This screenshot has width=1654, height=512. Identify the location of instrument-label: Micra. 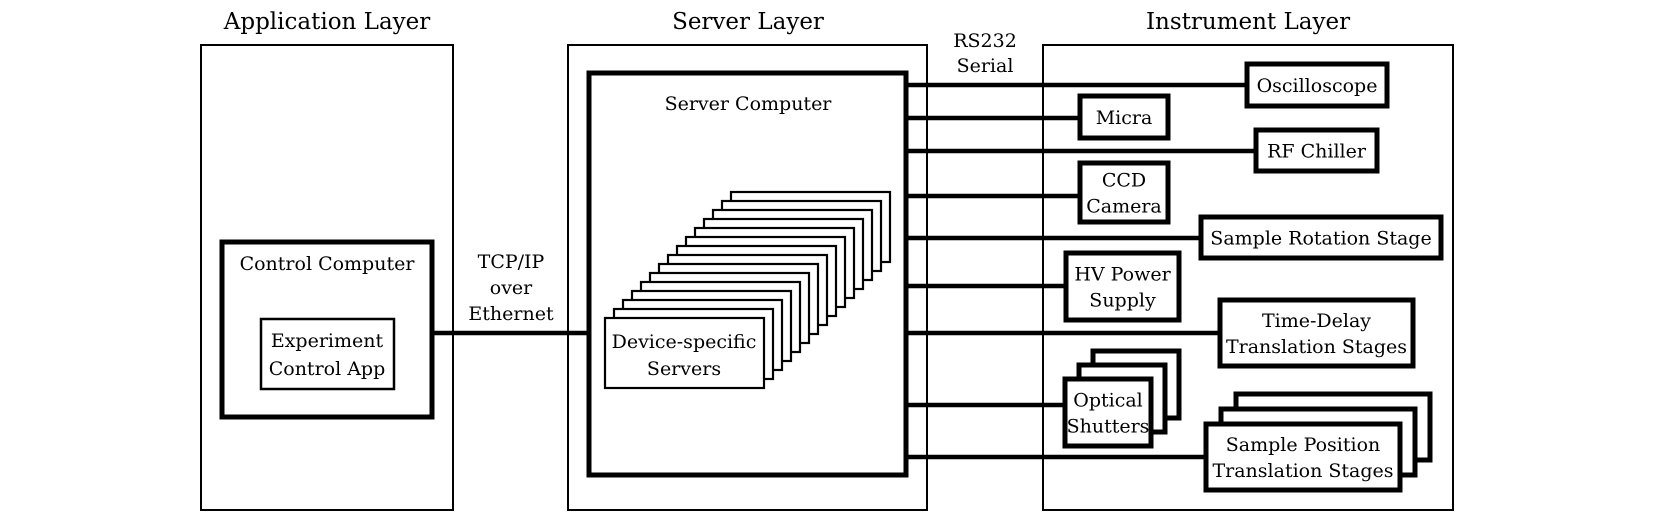
(1124, 118).